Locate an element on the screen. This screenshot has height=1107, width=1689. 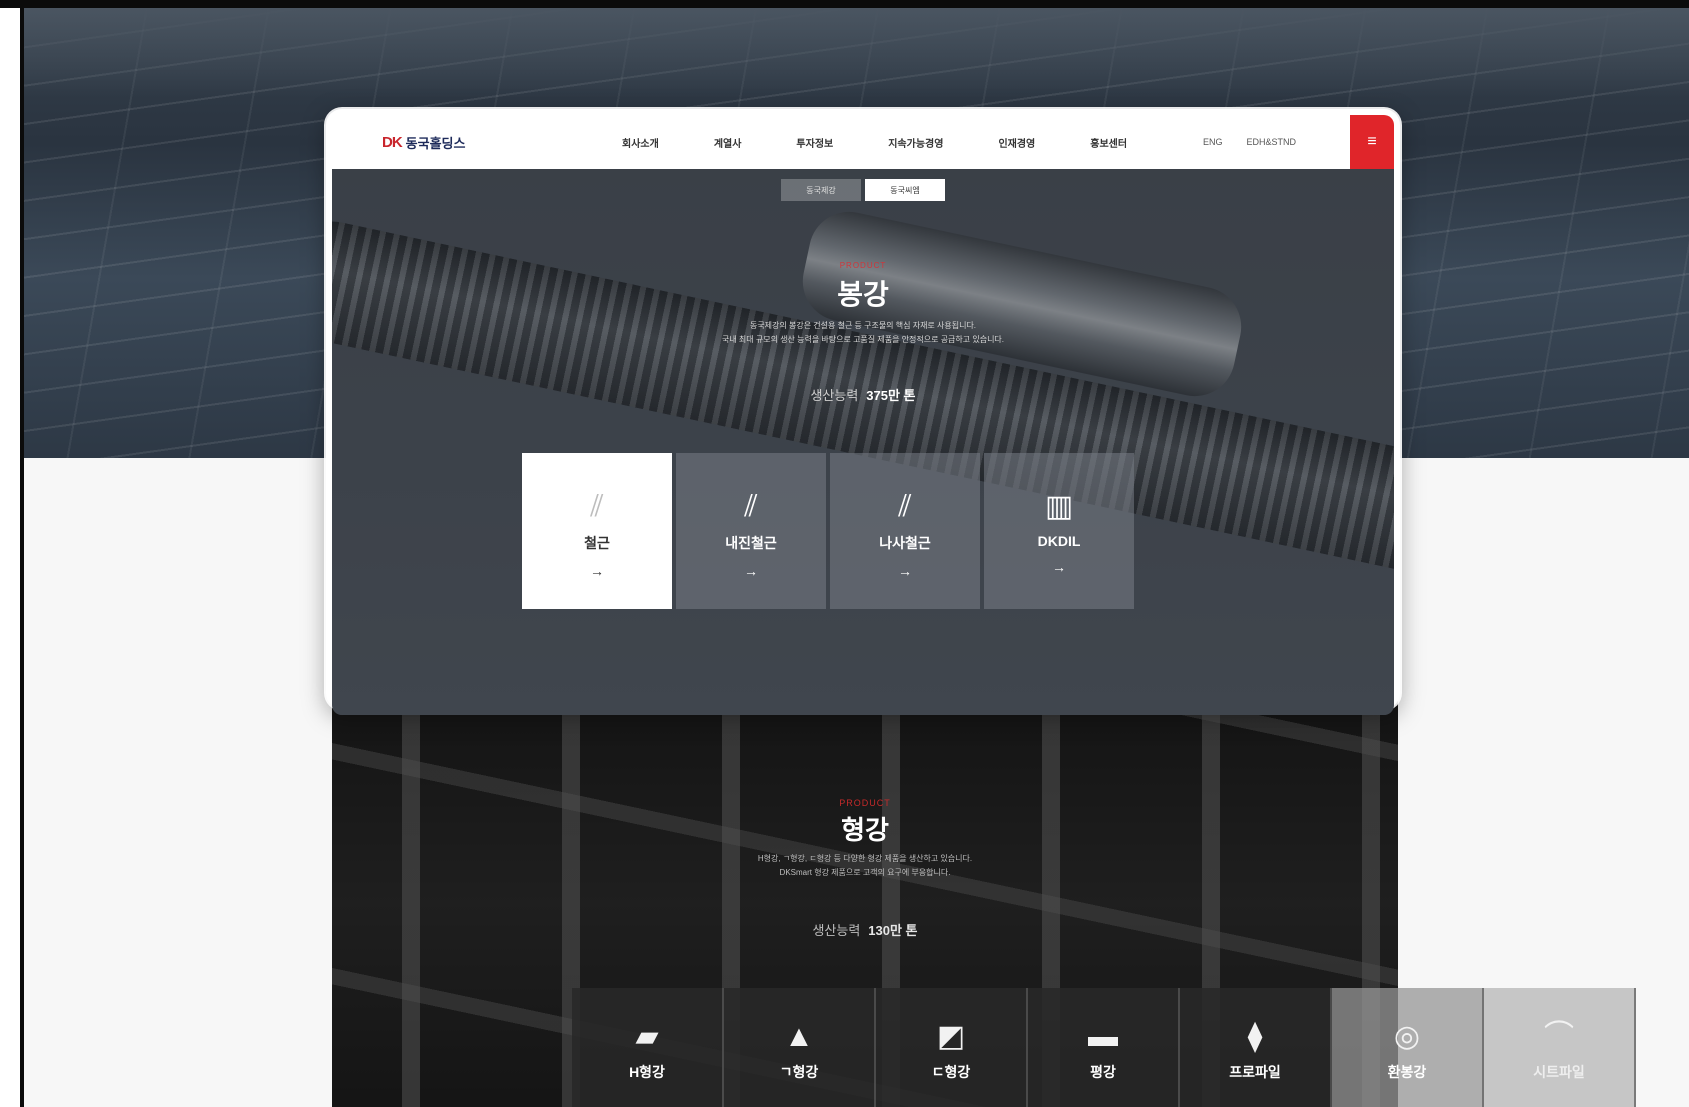
sheet-pile-icon: ⌒ is located at coordinates (1559, 1036).